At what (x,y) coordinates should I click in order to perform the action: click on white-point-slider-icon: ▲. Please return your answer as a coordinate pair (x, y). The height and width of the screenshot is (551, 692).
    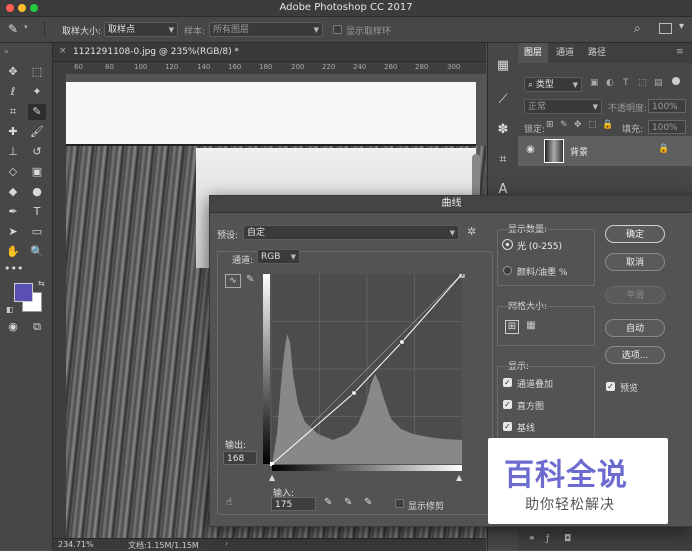
    Looking at the image, I should click on (459, 477).